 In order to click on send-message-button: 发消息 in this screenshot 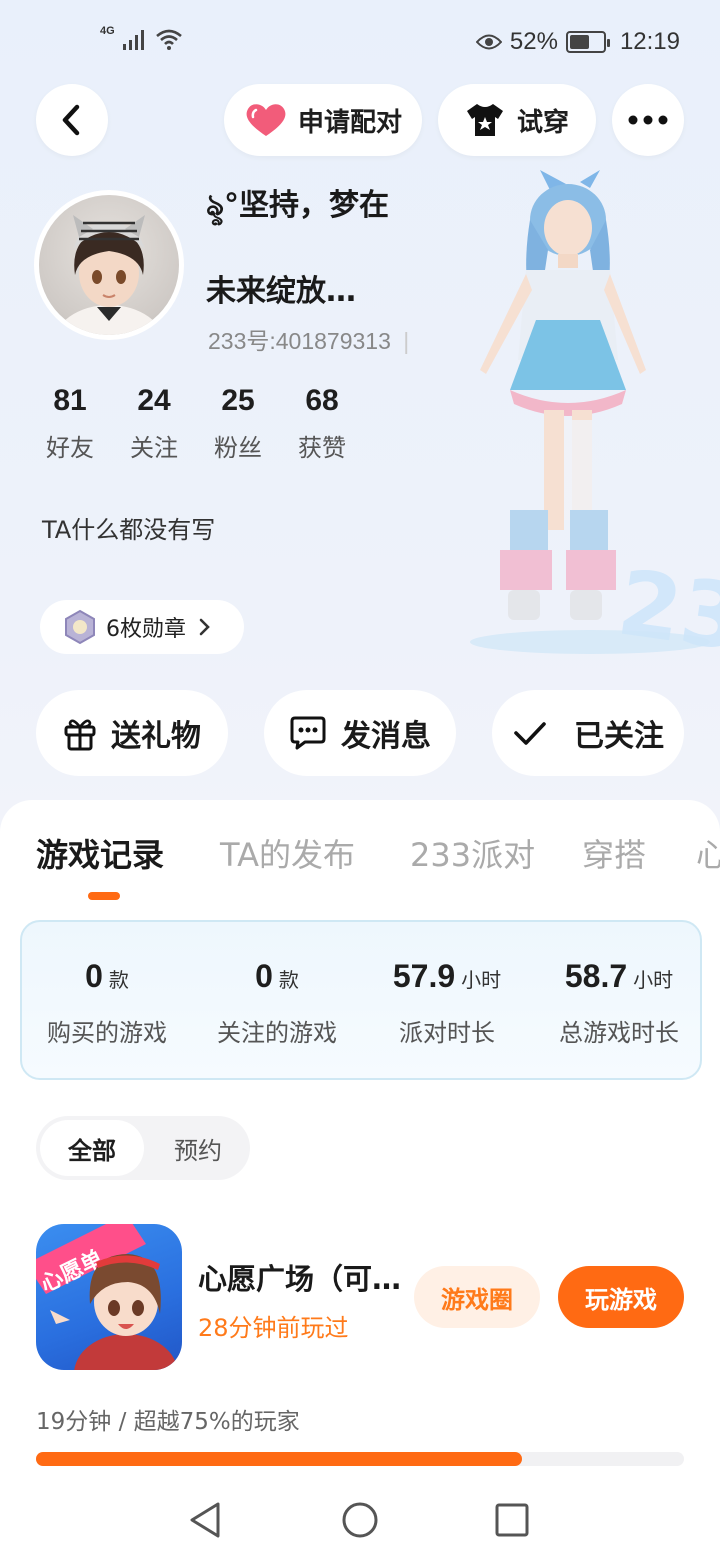, I will do `click(360, 733)`.